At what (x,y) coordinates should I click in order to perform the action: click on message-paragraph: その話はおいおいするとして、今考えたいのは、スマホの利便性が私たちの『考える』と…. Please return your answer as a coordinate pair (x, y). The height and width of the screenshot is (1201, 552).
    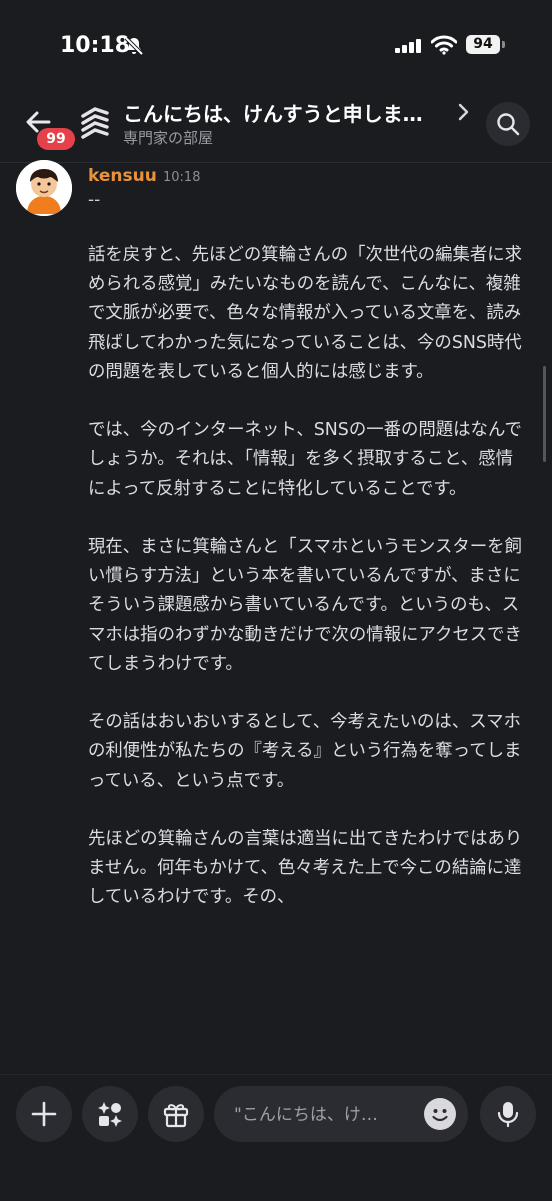
    Looking at the image, I should click on (305, 751).